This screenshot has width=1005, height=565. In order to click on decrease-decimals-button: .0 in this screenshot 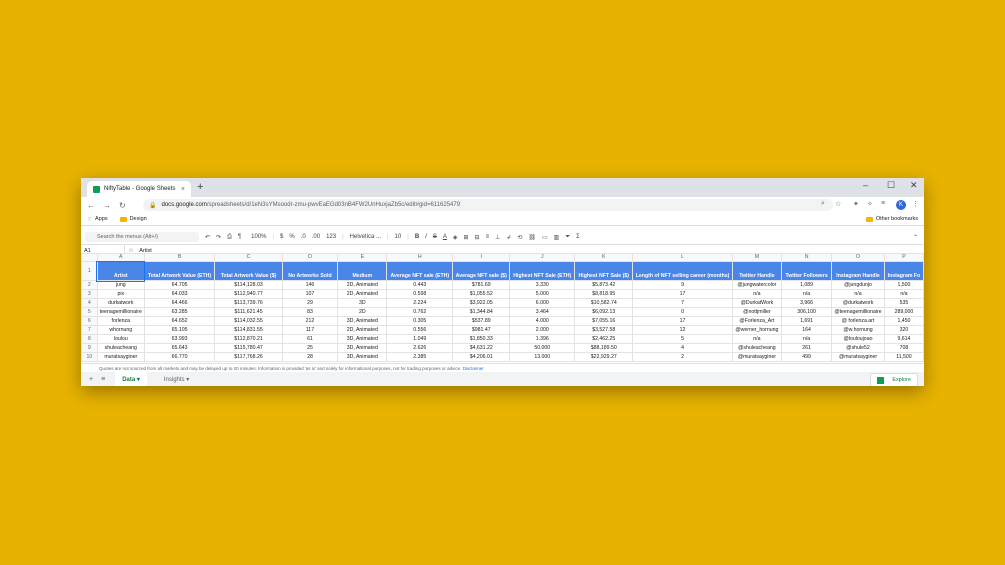, I will do `click(303, 237)`.